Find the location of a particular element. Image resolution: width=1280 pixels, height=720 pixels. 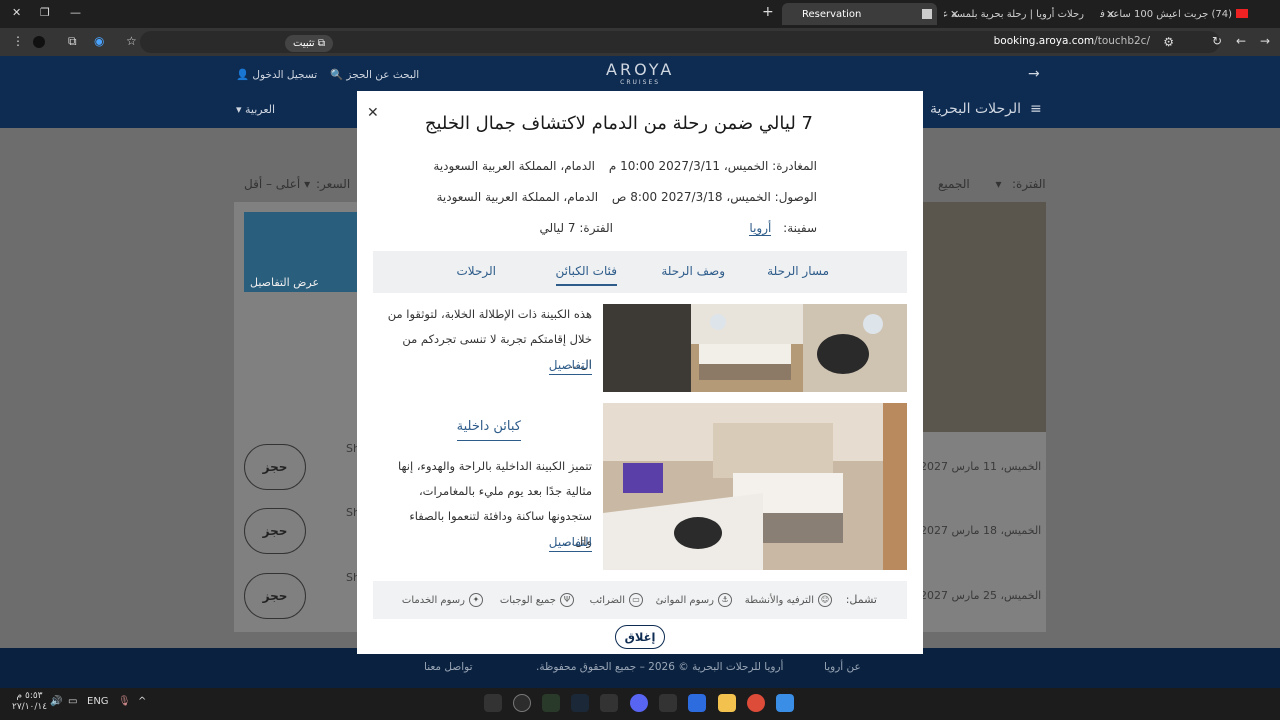

language-select: العربية ▾ is located at coordinates (255, 109).